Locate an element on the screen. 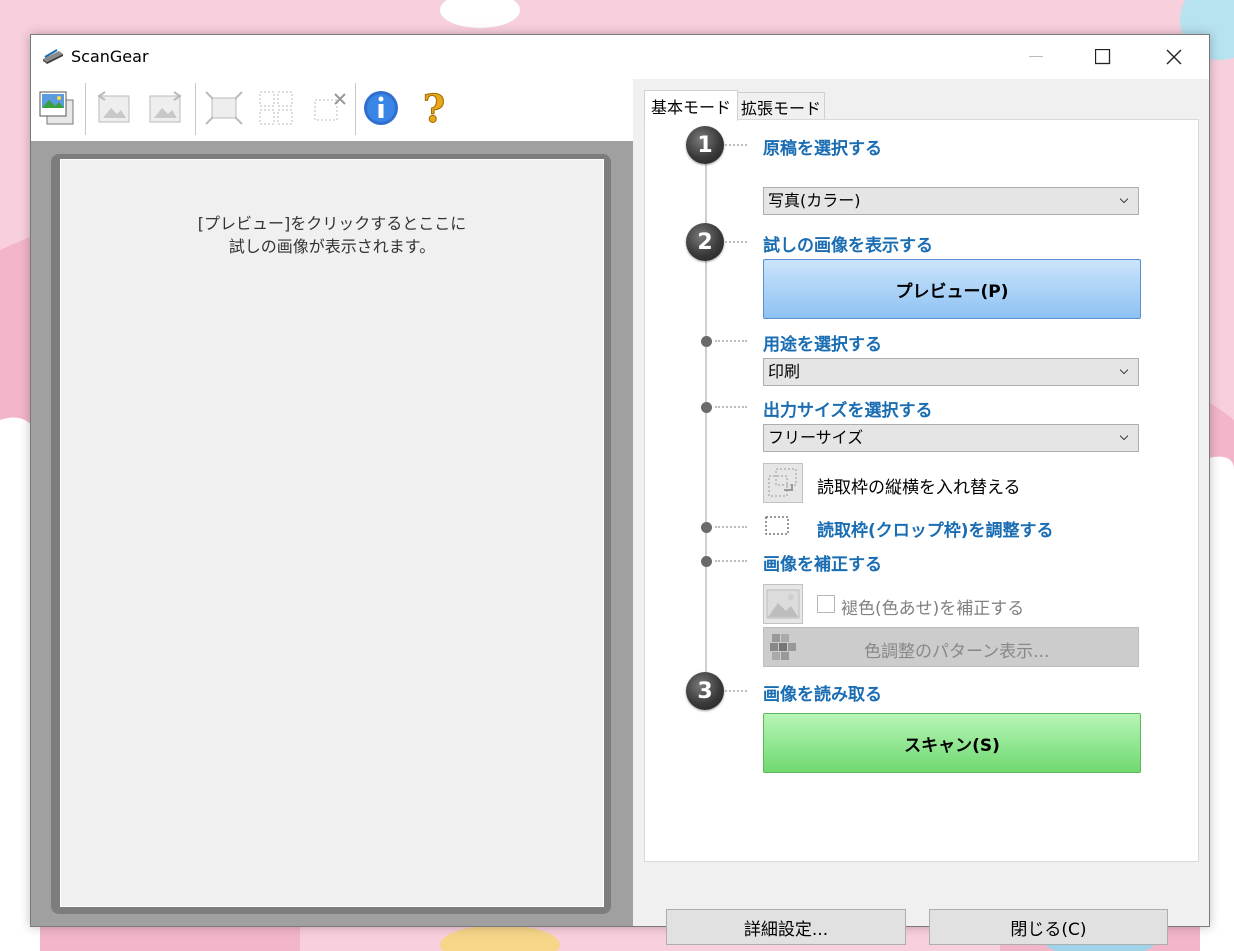 This screenshot has height=951, width=1234. rotate-right-icon is located at coordinates (166, 108).